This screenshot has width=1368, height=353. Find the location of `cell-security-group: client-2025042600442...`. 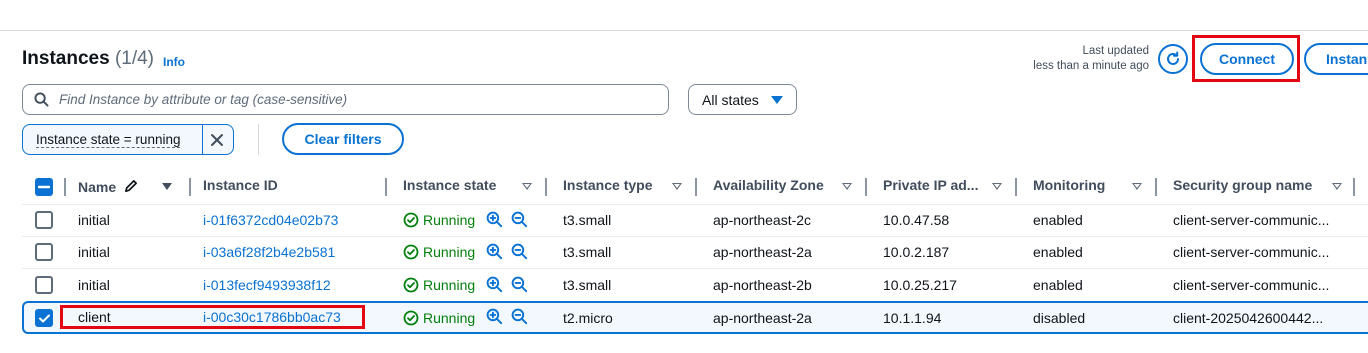

cell-security-group: client-2025042600442... is located at coordinates (1248, 318).